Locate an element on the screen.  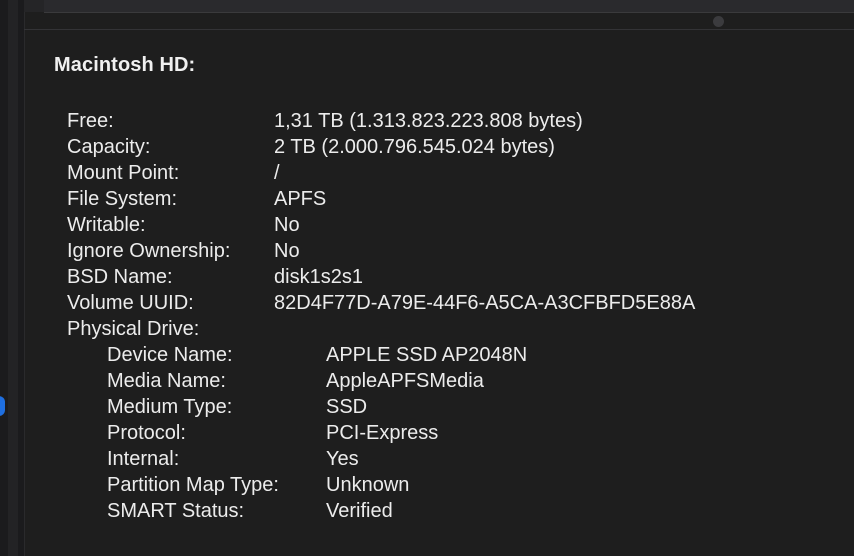
property-label: Physical Drive: is located at coordinates (133, 329).